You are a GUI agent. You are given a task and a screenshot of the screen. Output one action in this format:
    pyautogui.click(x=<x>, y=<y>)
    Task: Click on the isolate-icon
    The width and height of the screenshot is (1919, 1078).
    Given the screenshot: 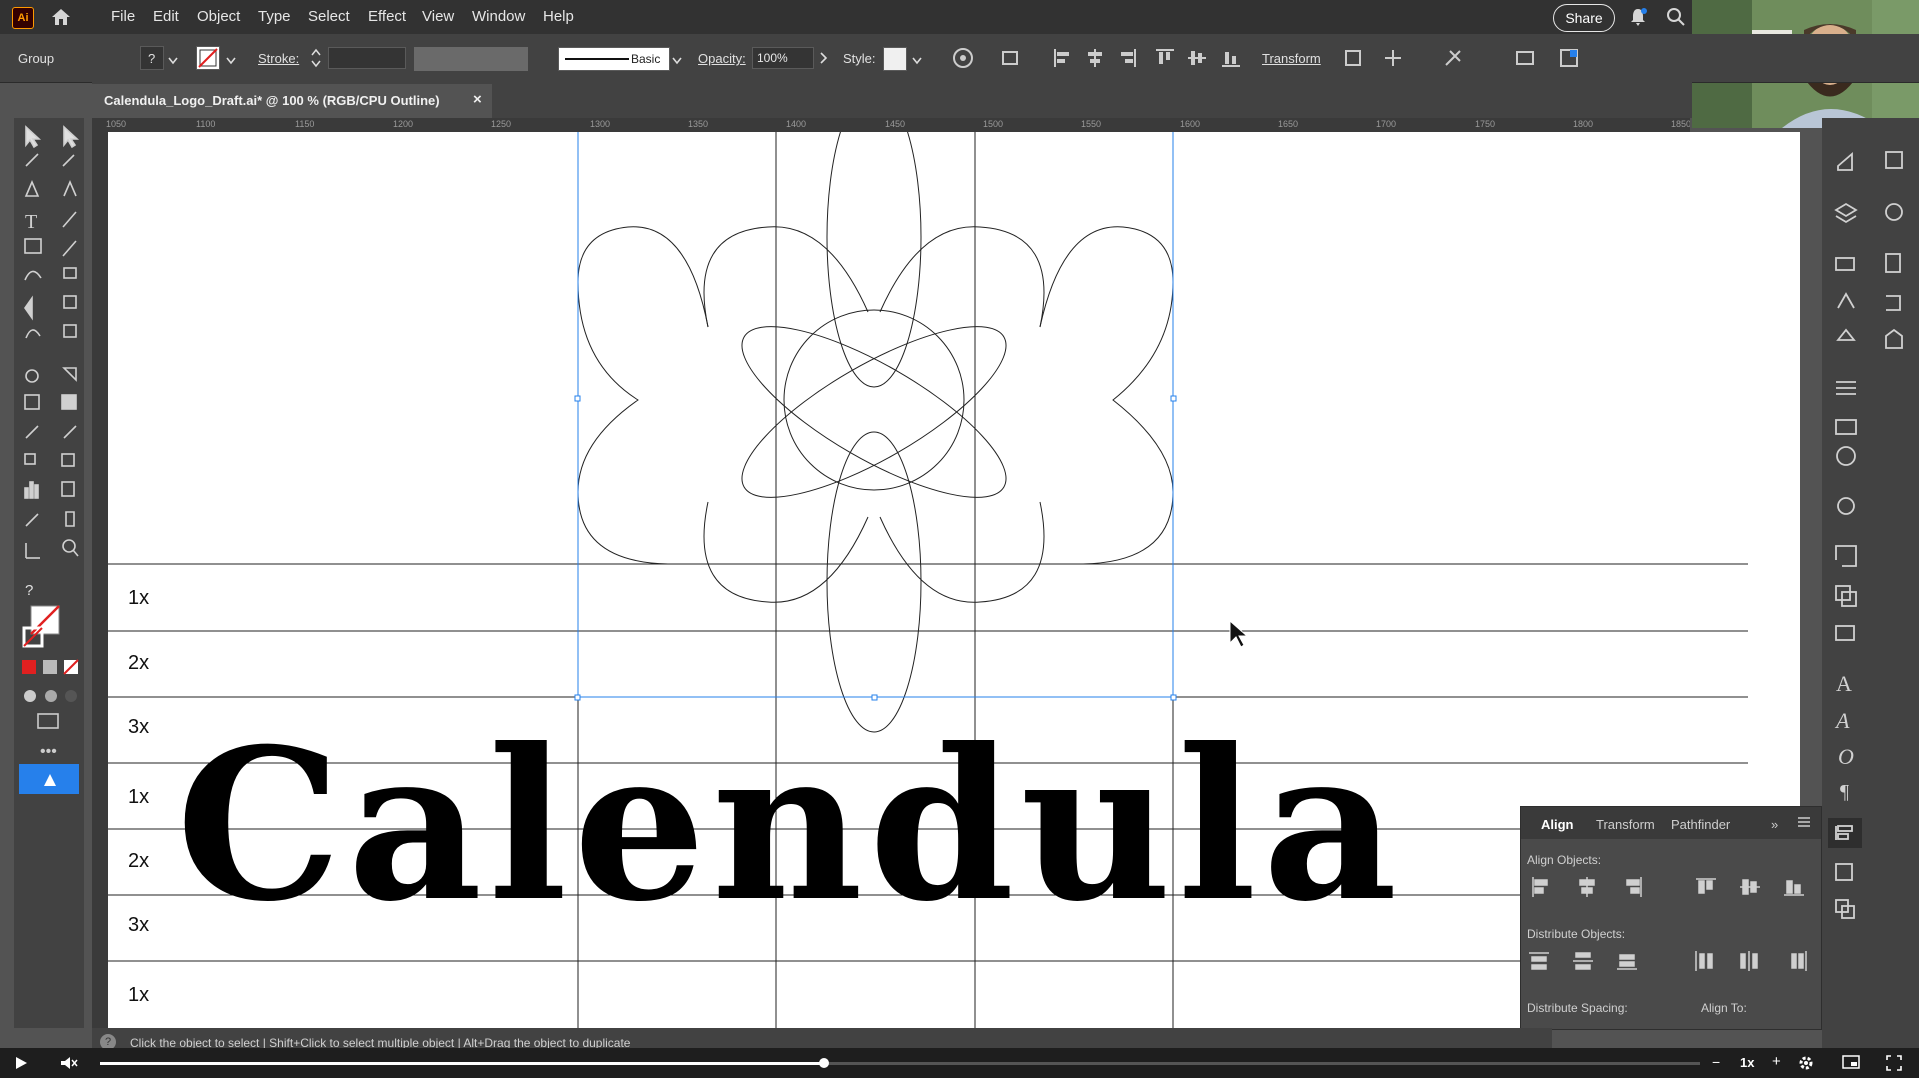 What is the action you would take?
    pyautogui.click(x=1353, y=58)
    